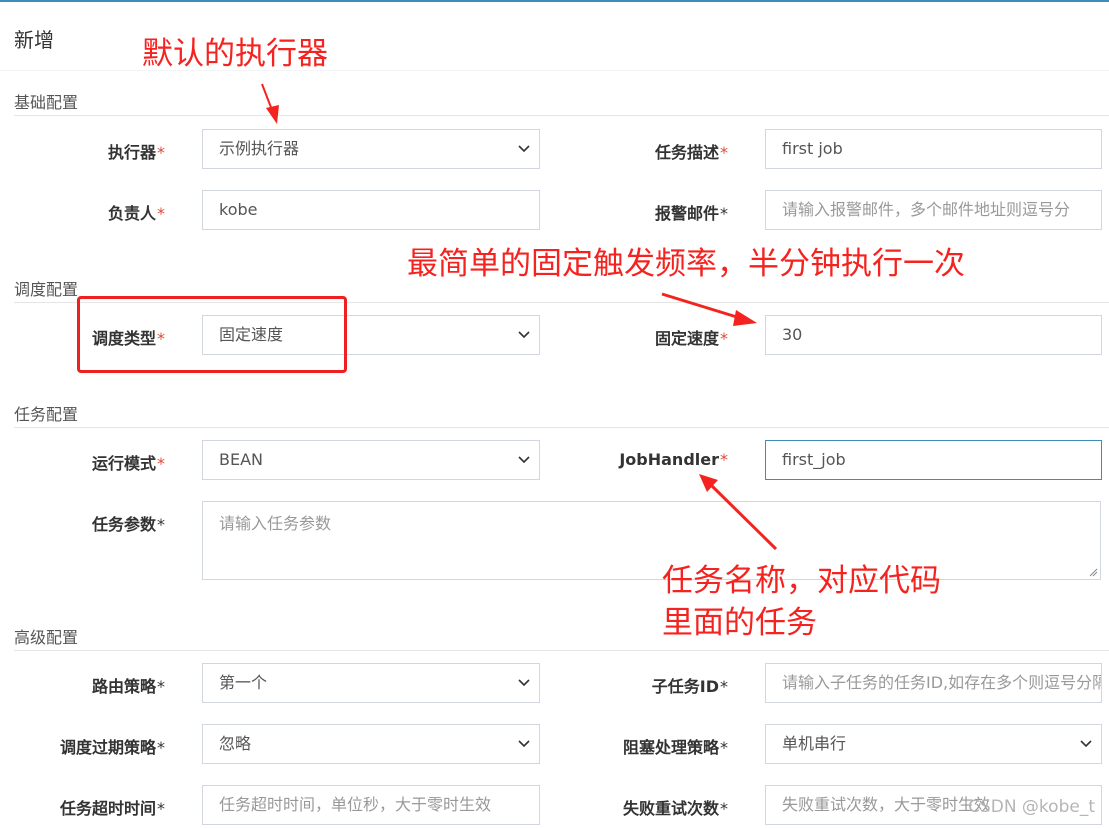  I want to click on watermark: CSDN @kobe_t, so click(1031, 807).